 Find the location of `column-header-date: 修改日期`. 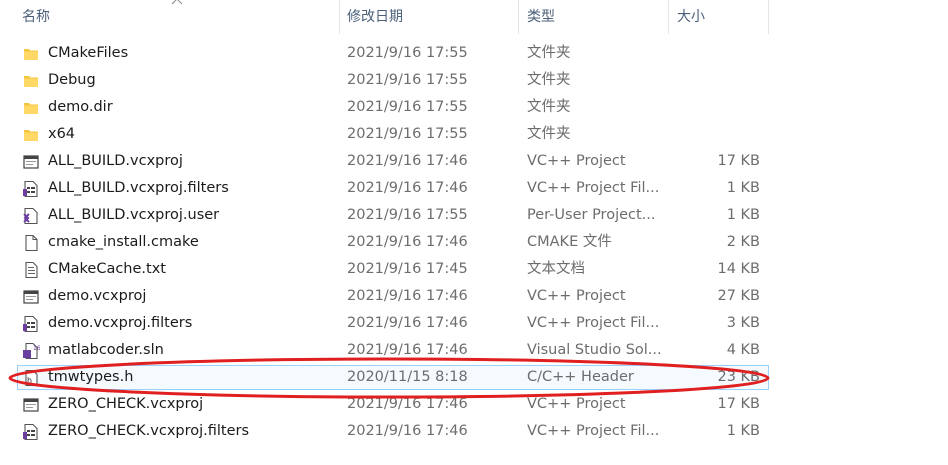

column-header-date: 修改日期 is located at coordinates (429, 17).